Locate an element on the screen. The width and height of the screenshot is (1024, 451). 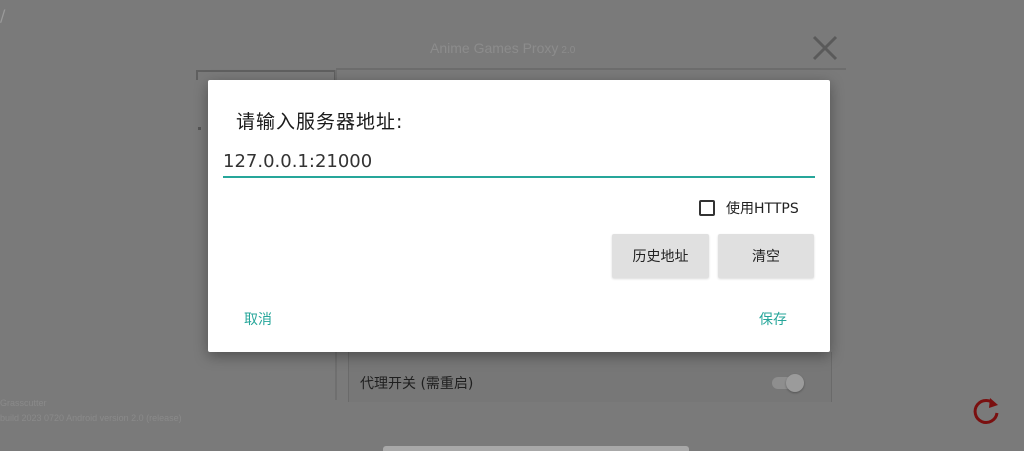
save-button: 保存 is located at coordinates (773, 319).